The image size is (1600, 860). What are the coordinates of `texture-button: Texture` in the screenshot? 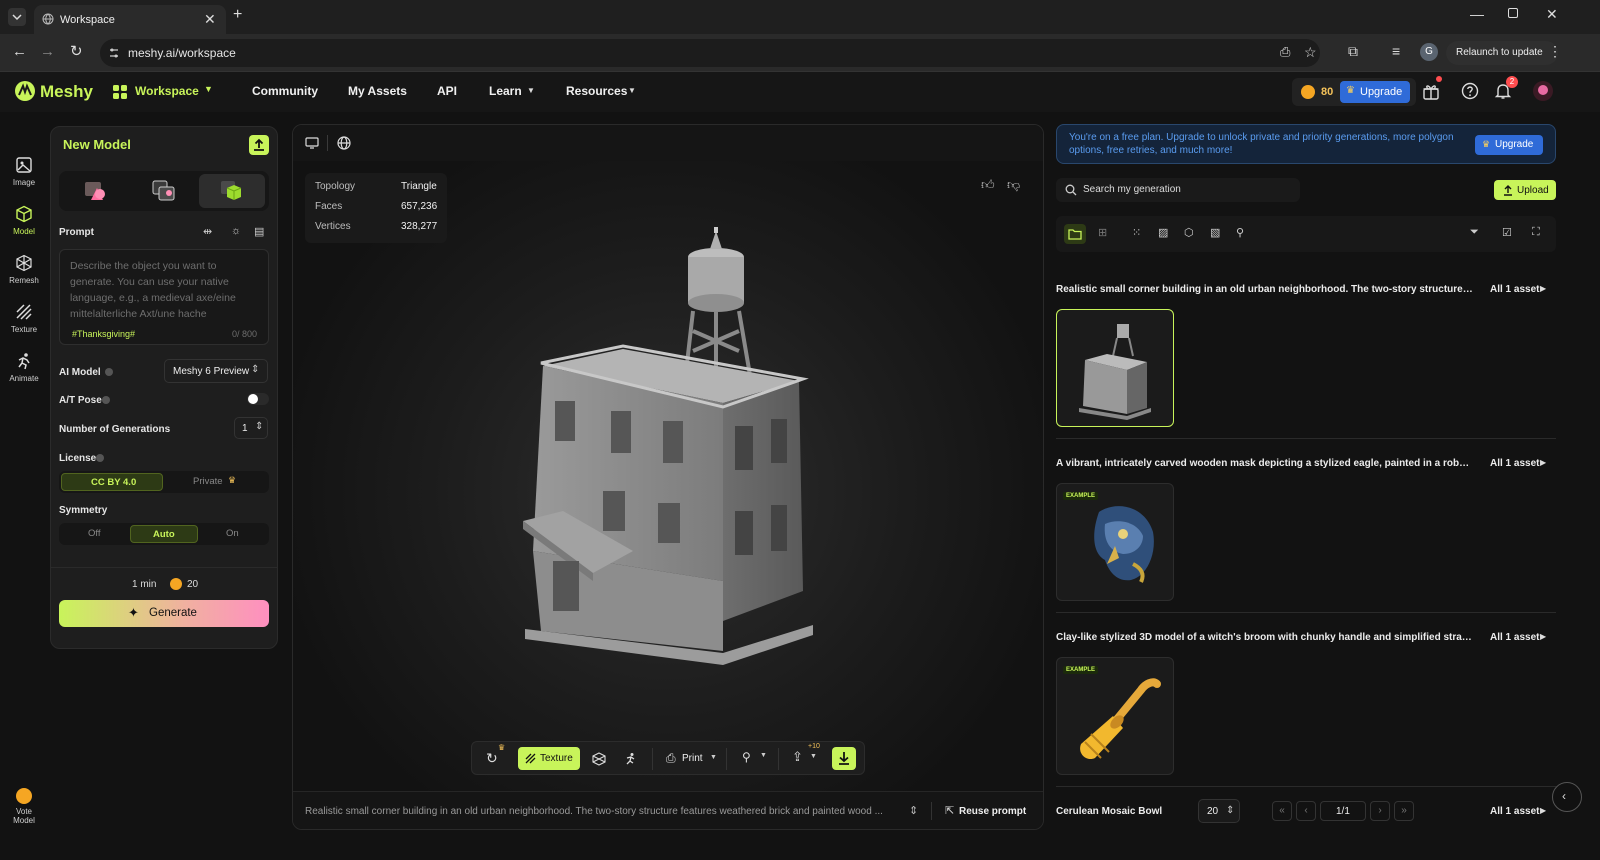 It's located at (549, 758).